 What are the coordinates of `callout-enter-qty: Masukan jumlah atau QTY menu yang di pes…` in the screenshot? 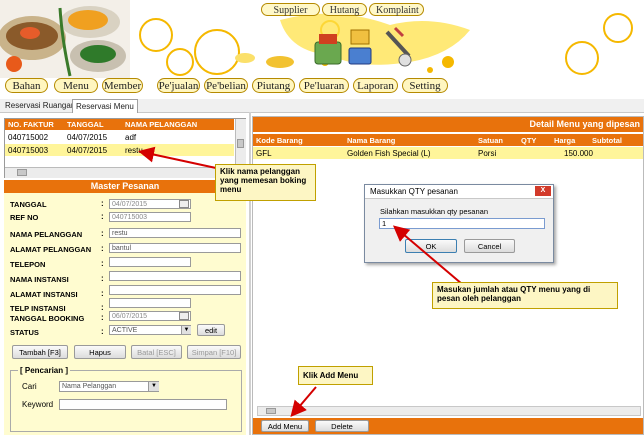 It's located at (525, 295).